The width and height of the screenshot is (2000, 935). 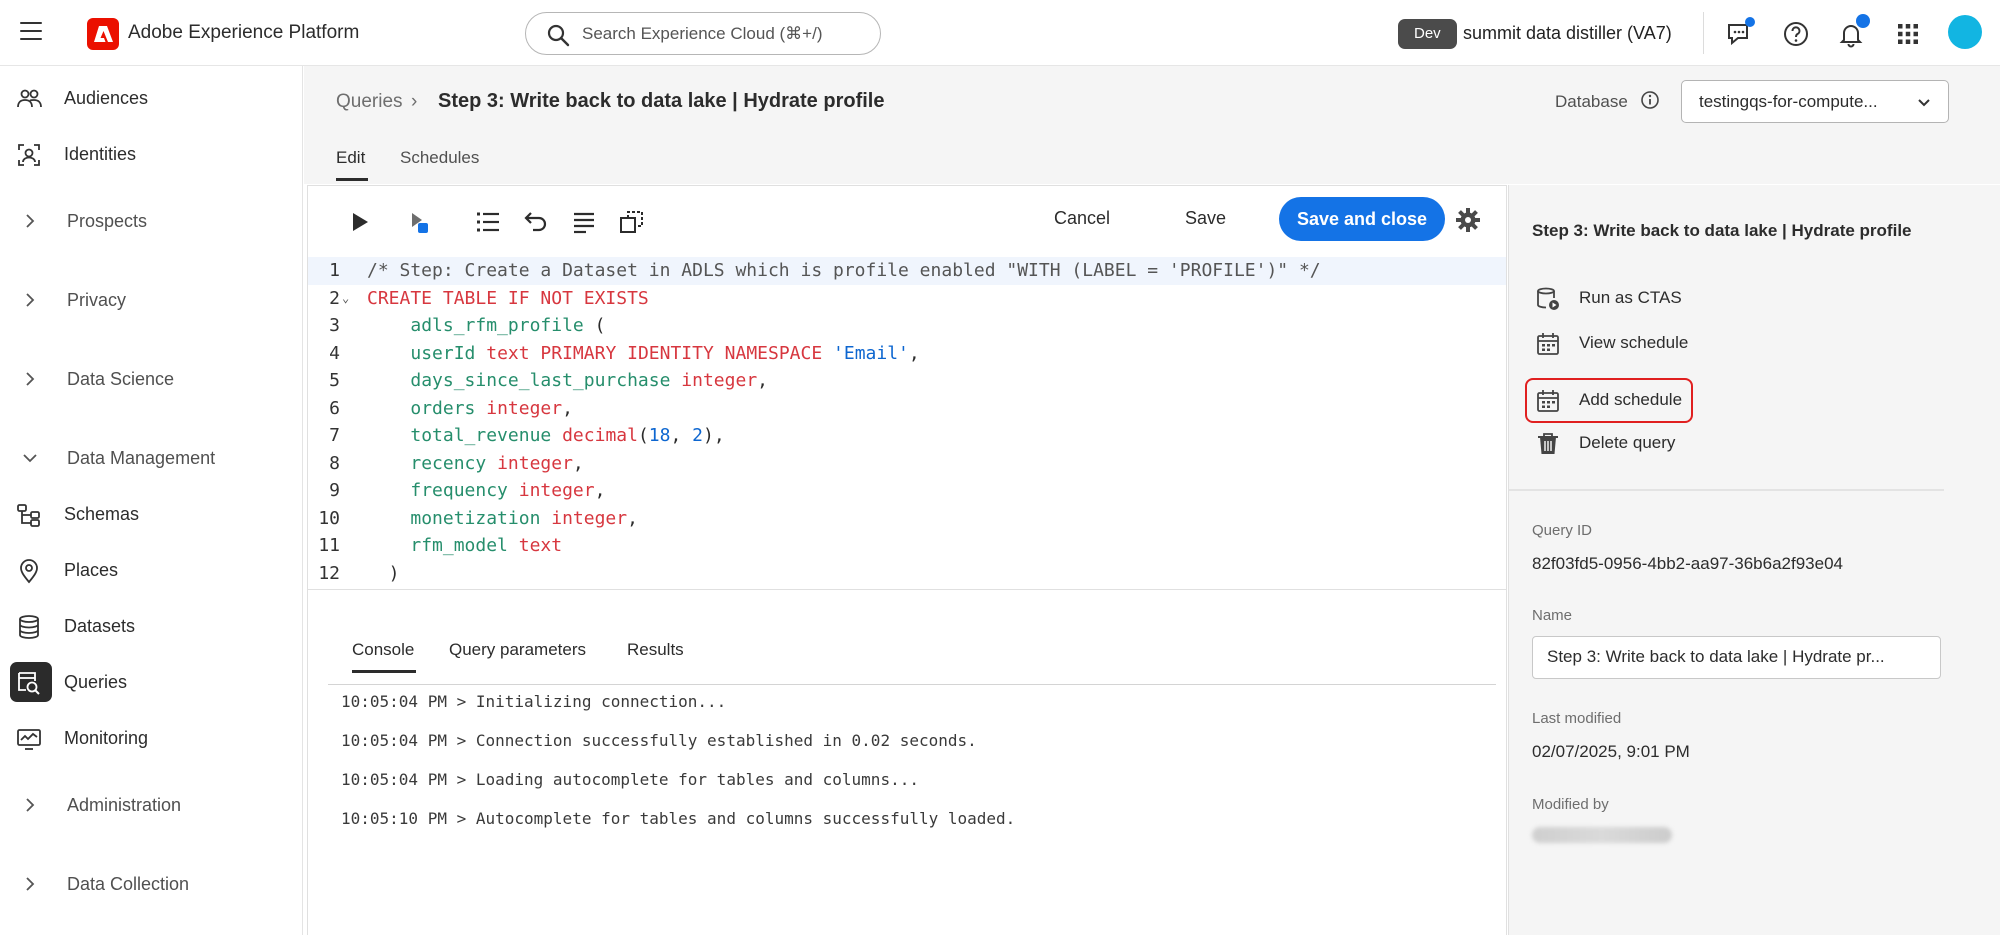 What do you see at coordinates (589, 380) in the screenshot?
I see `code-text: days_since_last_purchase integer,` at bounding box center [589, 380].